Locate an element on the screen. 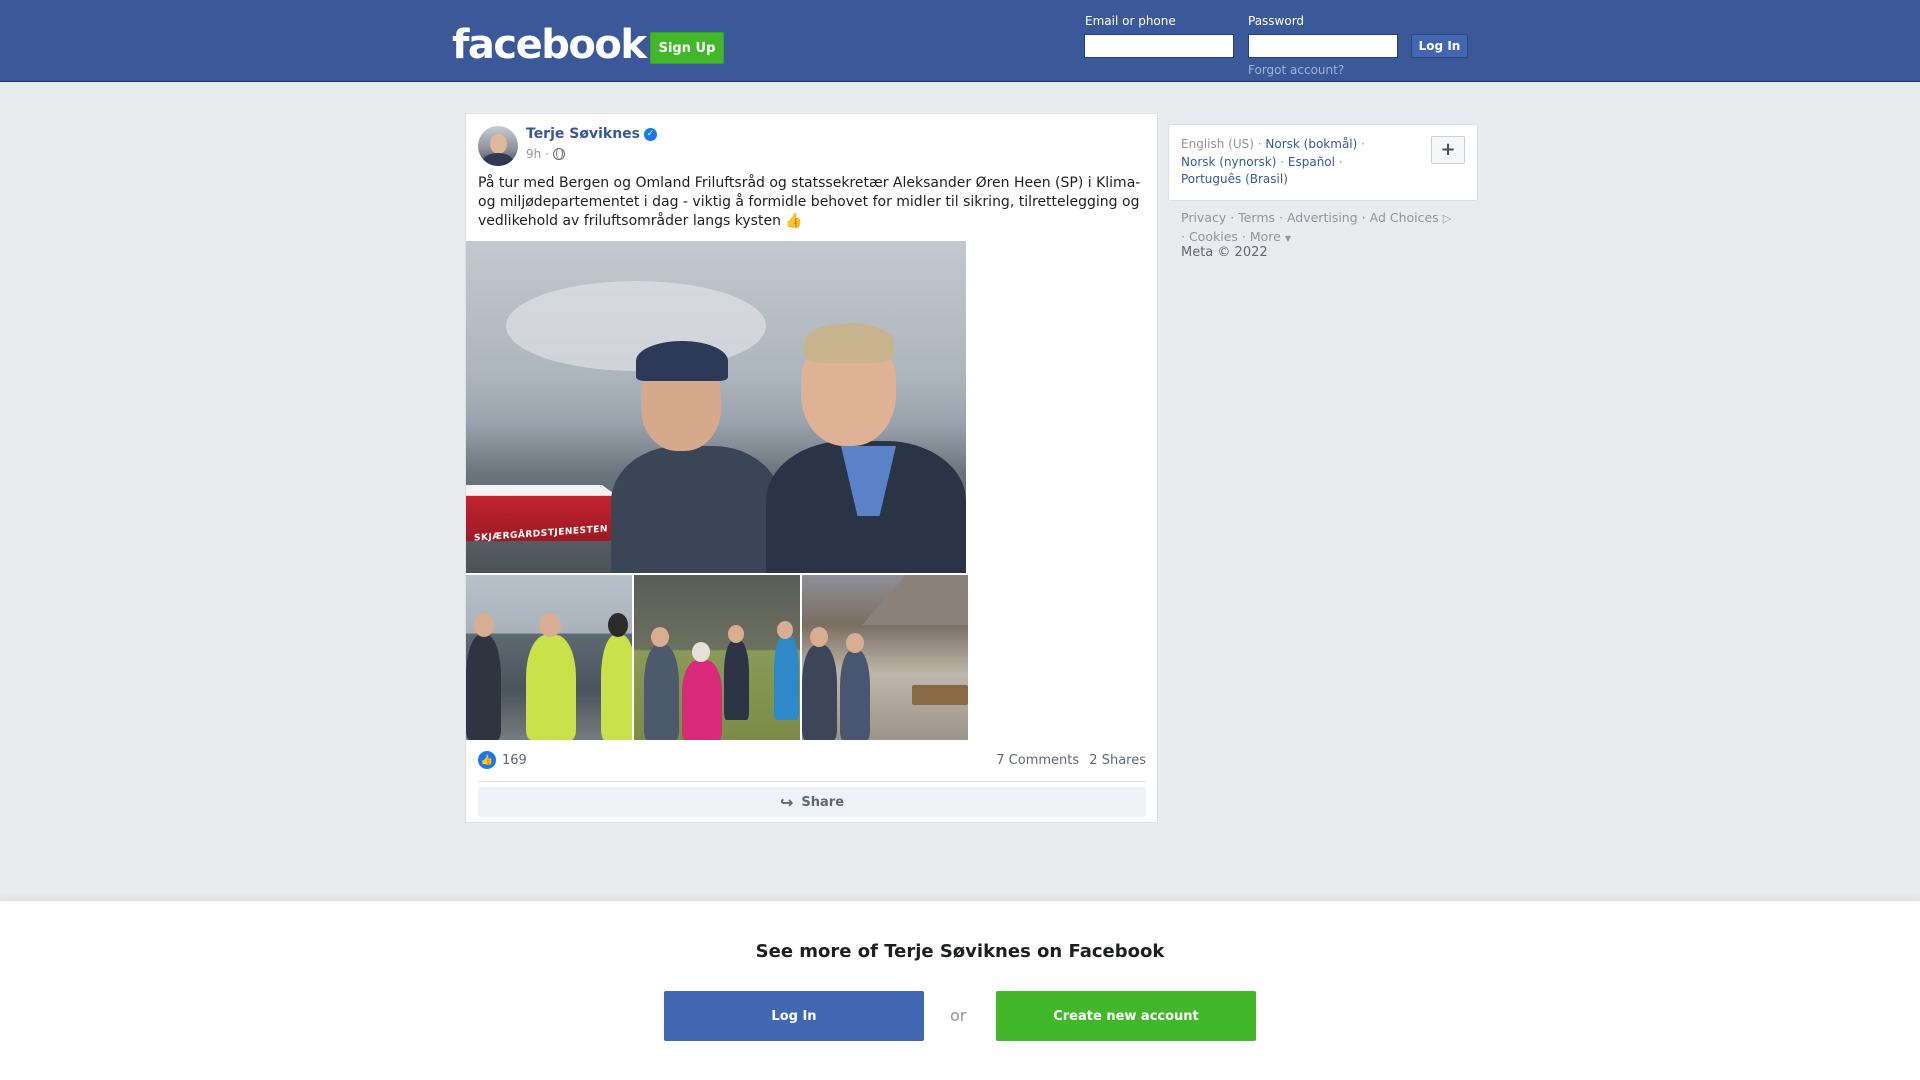 Image resolution: width=1920 pixels, height=1080 pixels. footer-link-ad-choices: Ad Choices is located at coordinates (1404, 217).